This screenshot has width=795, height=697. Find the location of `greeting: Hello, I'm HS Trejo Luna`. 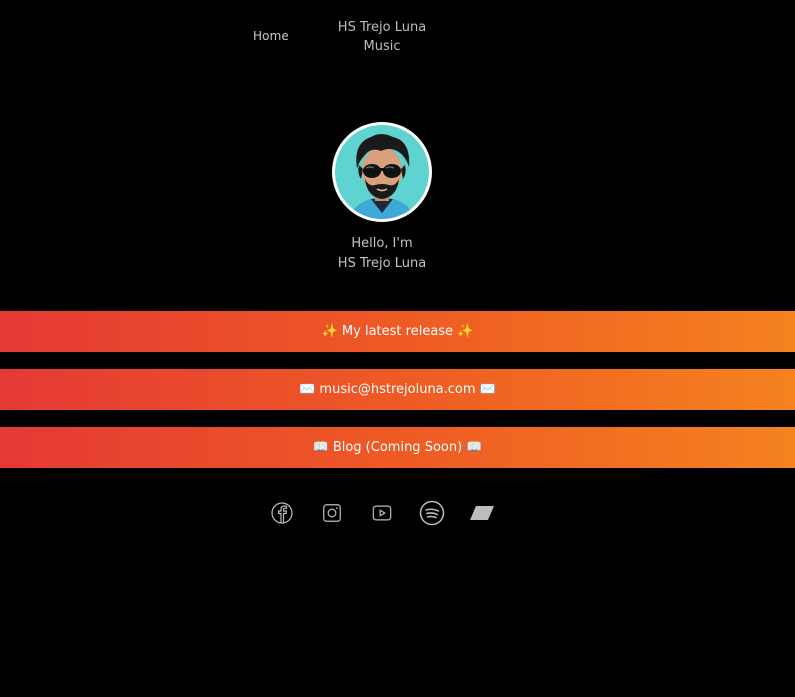

greeting: Hello, I'm HS Trejo Luna is located at coordinates (382, 254).